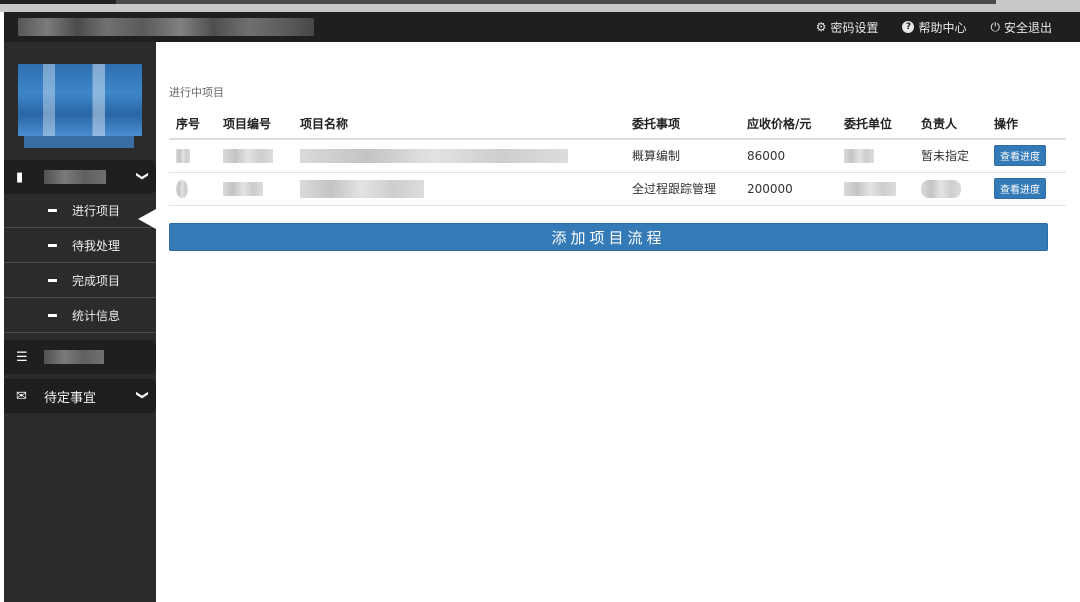 This screenshot has width=1080, height=602. What do you see at coordinates (147, 219) in the screenshot?
I see `active-item-pointer` at bounding box center [147, 219].